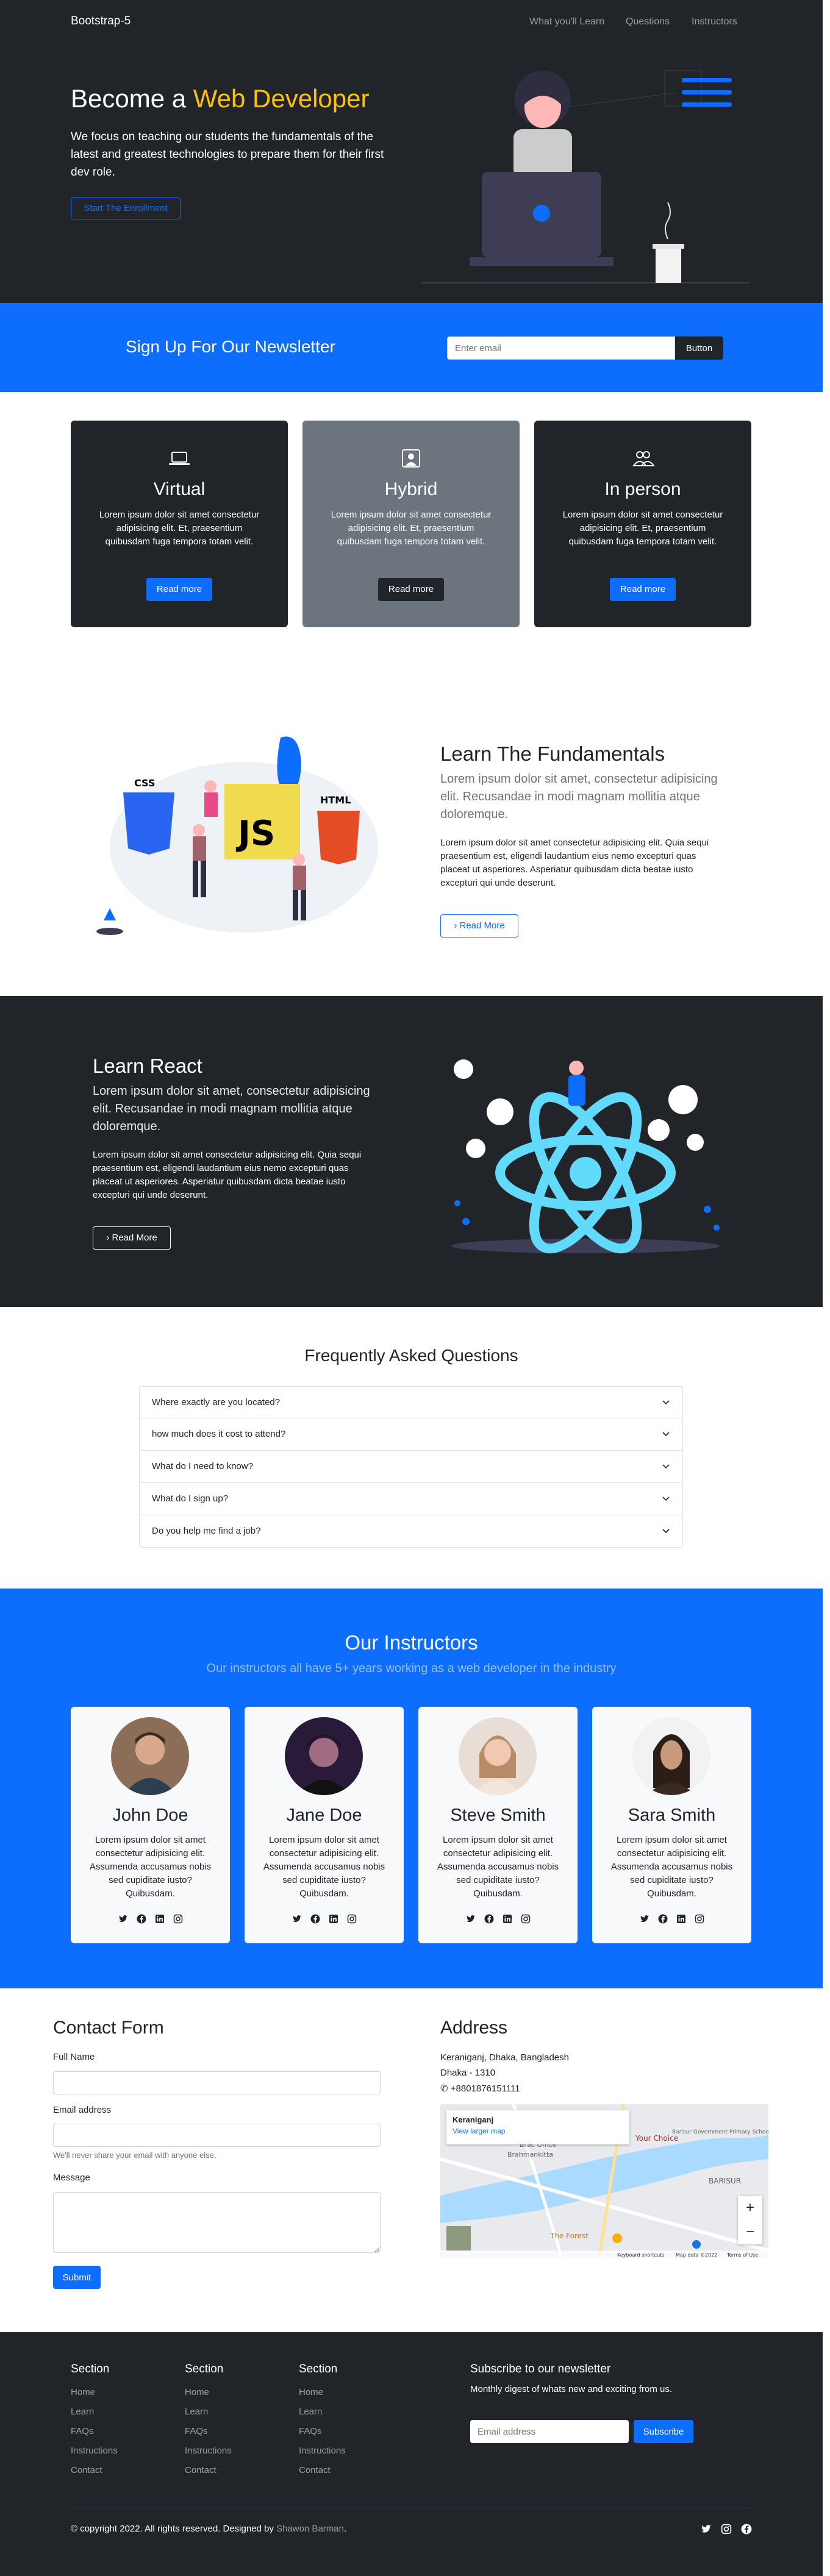 The height and width of the screenshot is (2576, 830). I want to click on fundamentals-read-more-button: › Read More, so click(479, 926).